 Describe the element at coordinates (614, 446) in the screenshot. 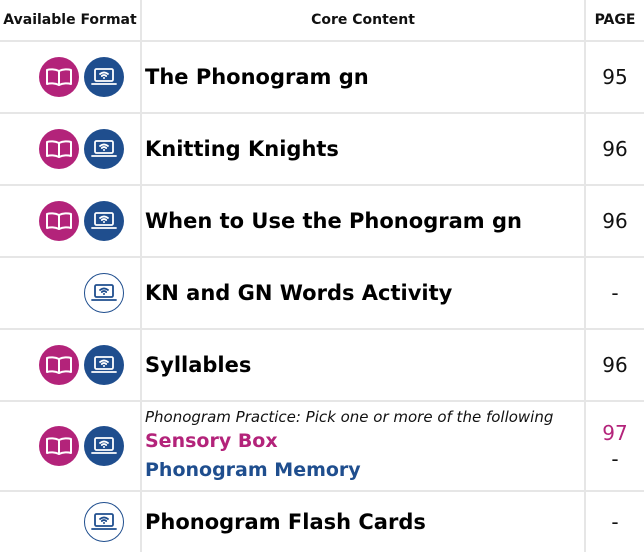

I see `page-cell: 97 -` at that location.